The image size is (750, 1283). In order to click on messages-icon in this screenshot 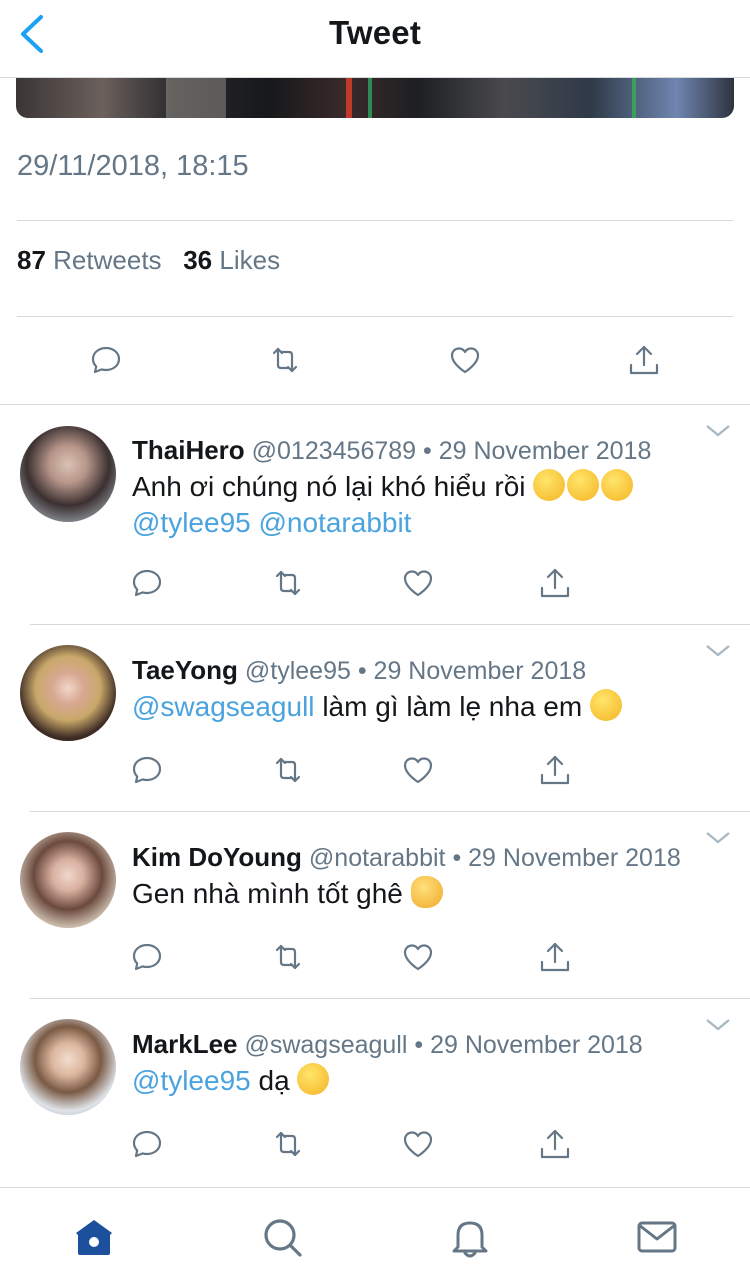, I will do `click(657, 1237)`.